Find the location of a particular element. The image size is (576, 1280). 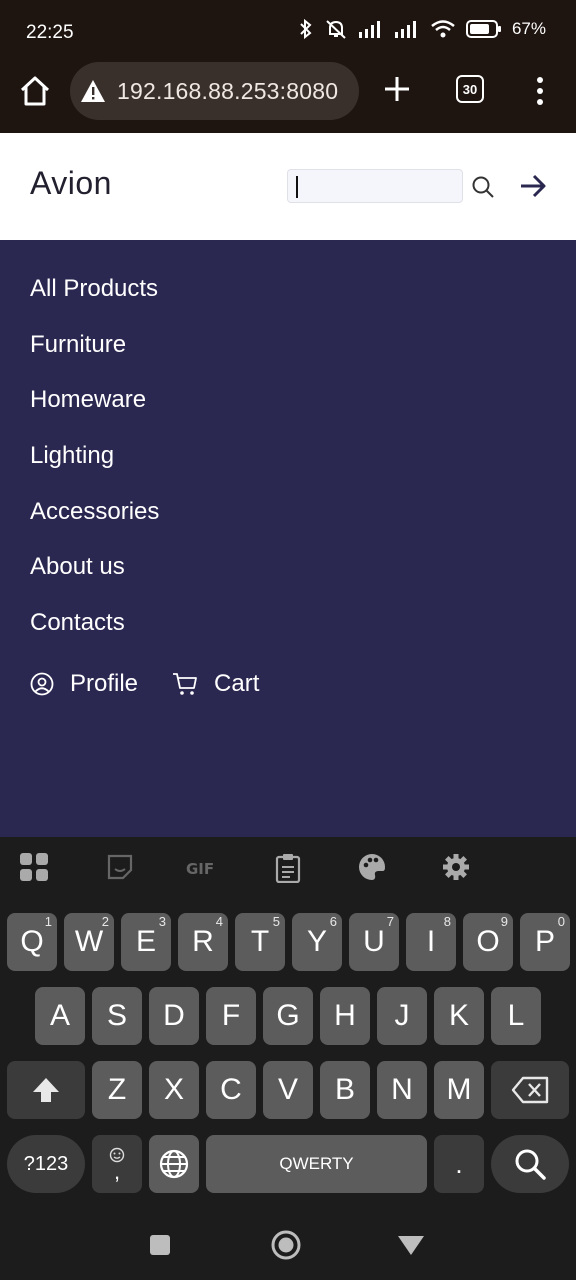

language-key is located at coordinates (174, 1164).